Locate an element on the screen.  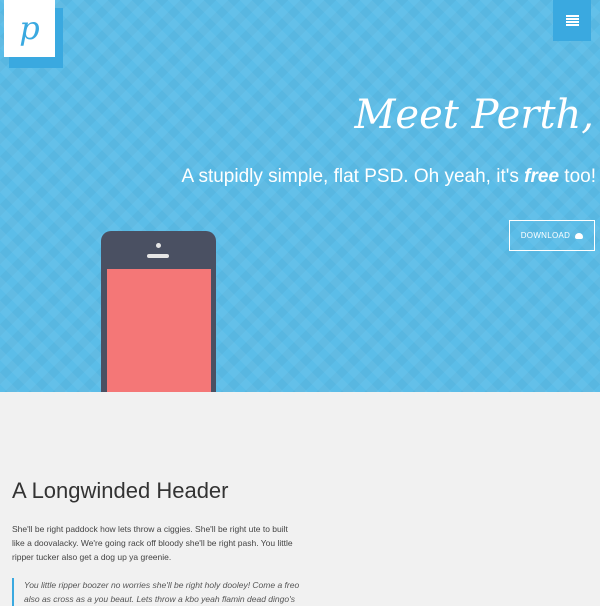
tagline-emphasis: free is located at coordinates (542, 176).